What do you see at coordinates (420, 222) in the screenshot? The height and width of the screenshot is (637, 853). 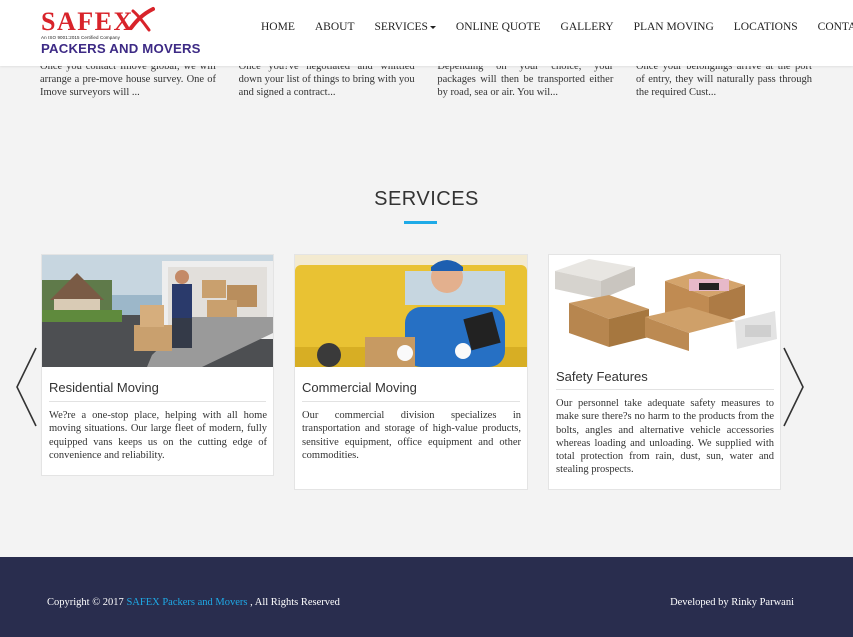 I see `title-underline` at bounding box center [420, 222].